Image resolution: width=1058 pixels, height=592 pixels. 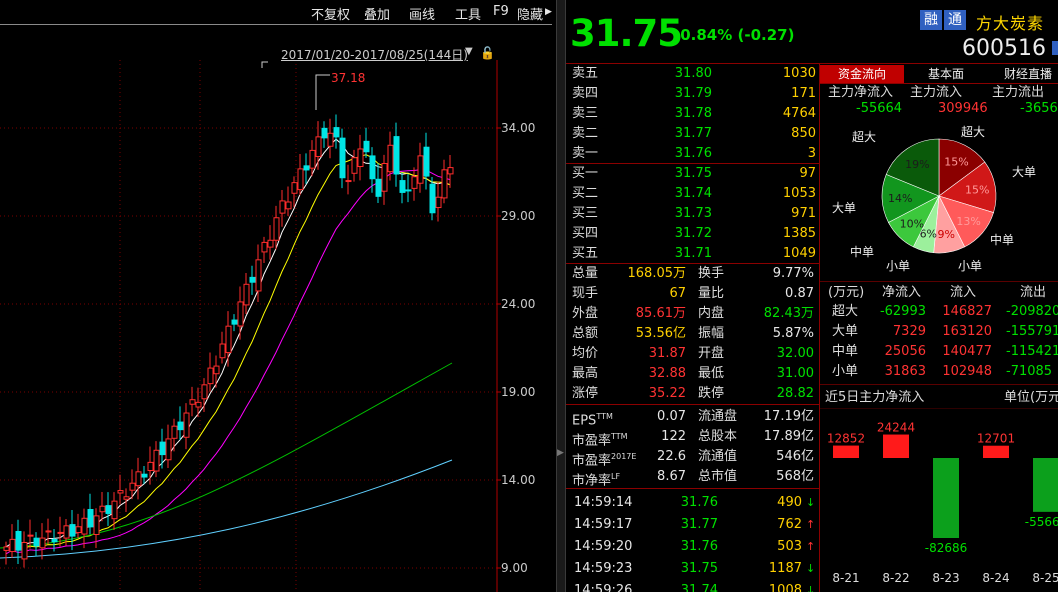 I want to click on date-range-label: 2017/01/20-2017/08/25(144日), so click(x=374, y=54).